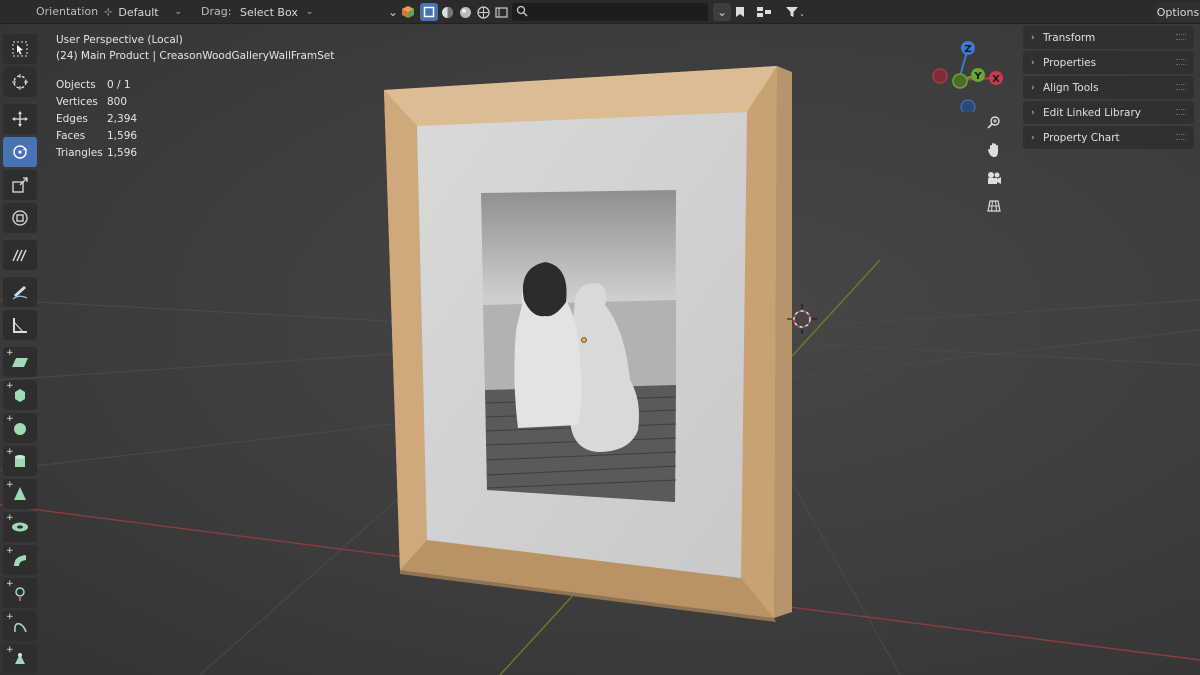 Image resolution: width=1200 pixels, height=675 pixels. Describe the element at coordinates (216, 11) in the screenshot. I see `drag-label: Drag:` at that location.